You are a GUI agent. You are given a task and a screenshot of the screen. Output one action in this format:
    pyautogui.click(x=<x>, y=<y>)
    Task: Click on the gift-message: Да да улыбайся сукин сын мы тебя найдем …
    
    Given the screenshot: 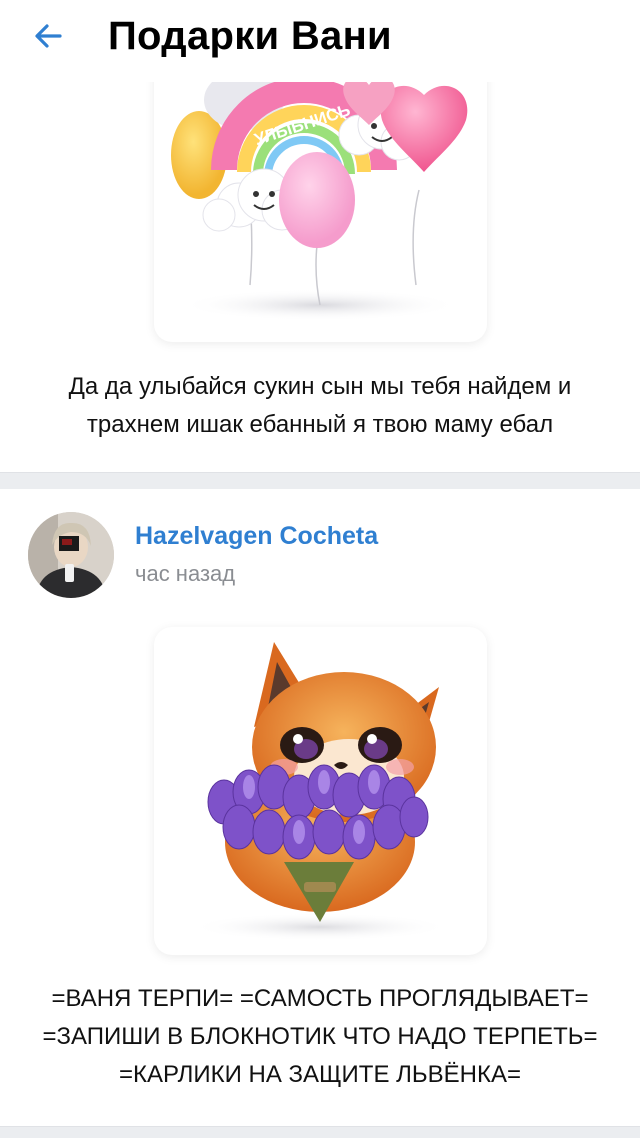 What is the action you would take?
    pyautogui.click(x=320, y=405)
    